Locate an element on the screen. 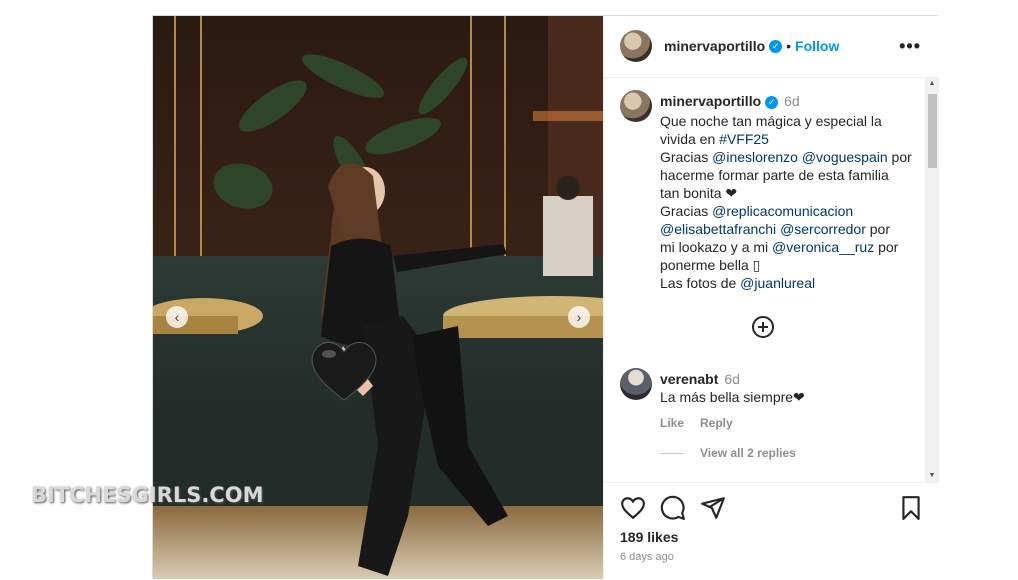 The image size is (1018, 580). mention-link: @veronica__ruz is located at coordinates (823, 247).